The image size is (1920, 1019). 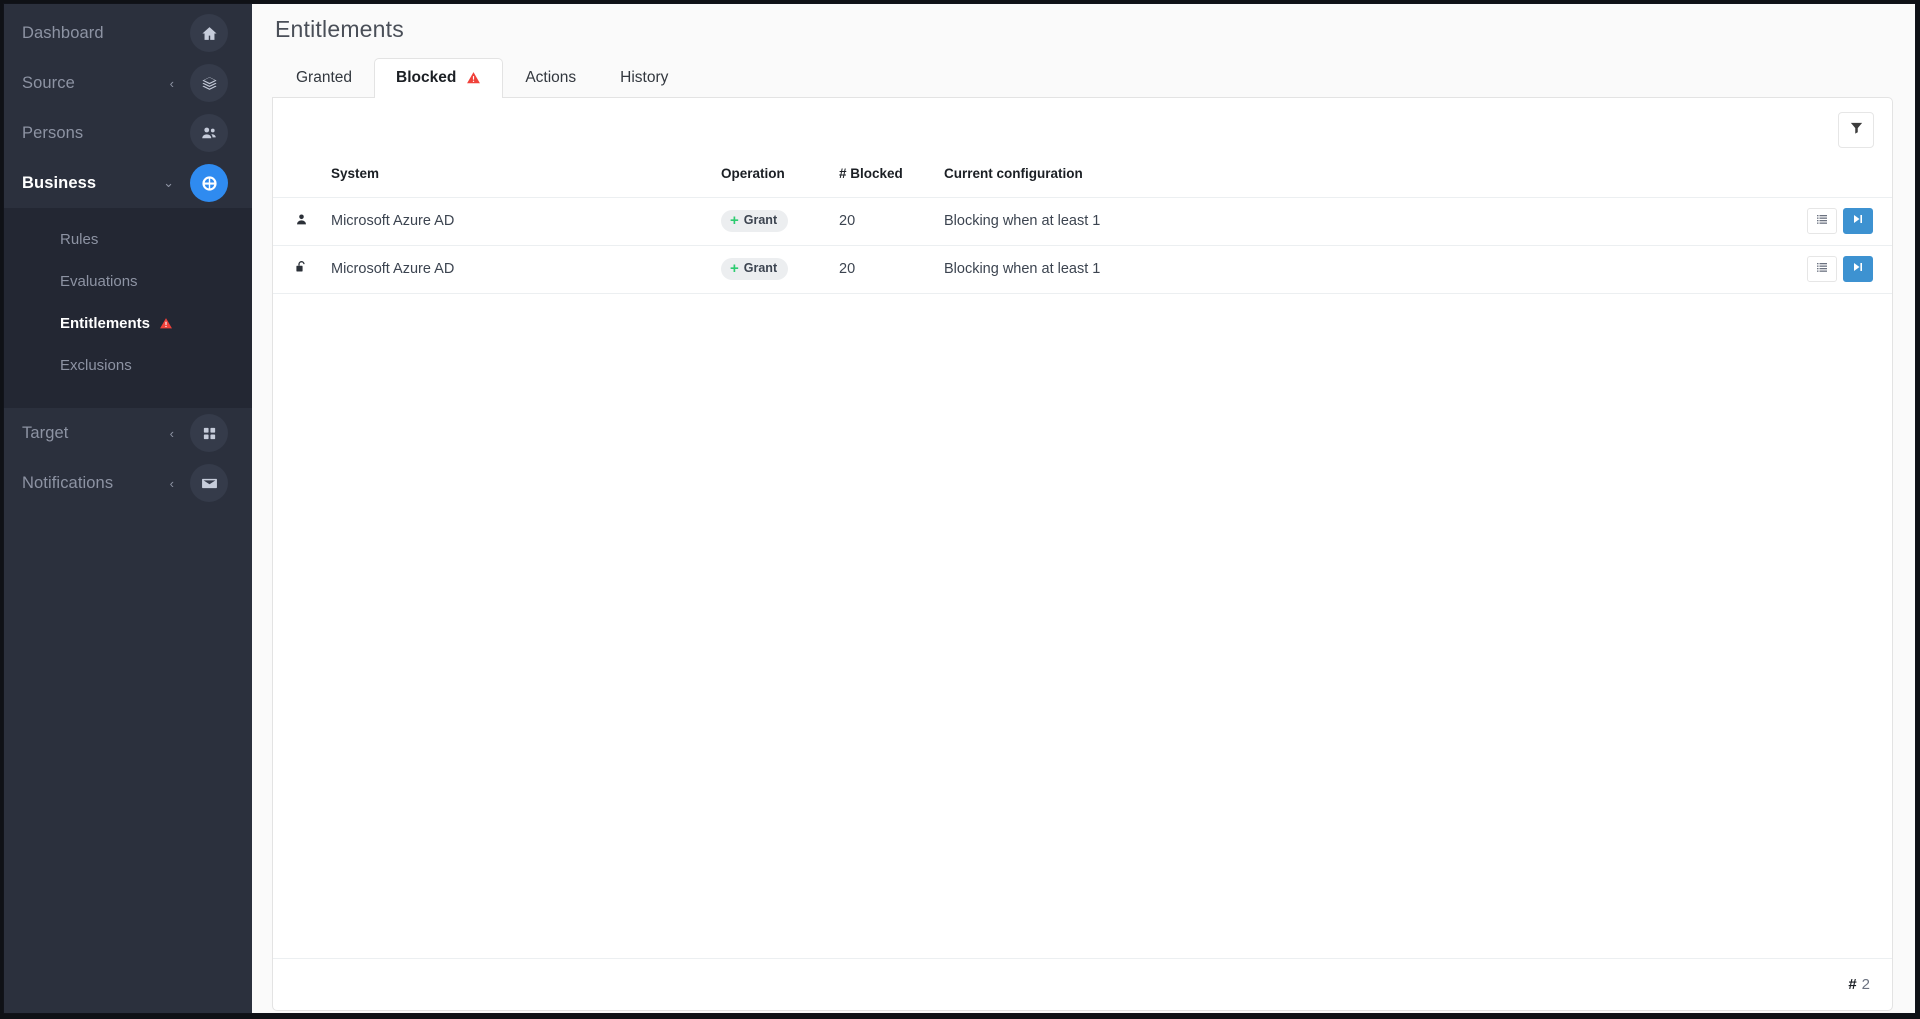 I want to click on count-hash-icon: #, so click(x=1852, y=984).